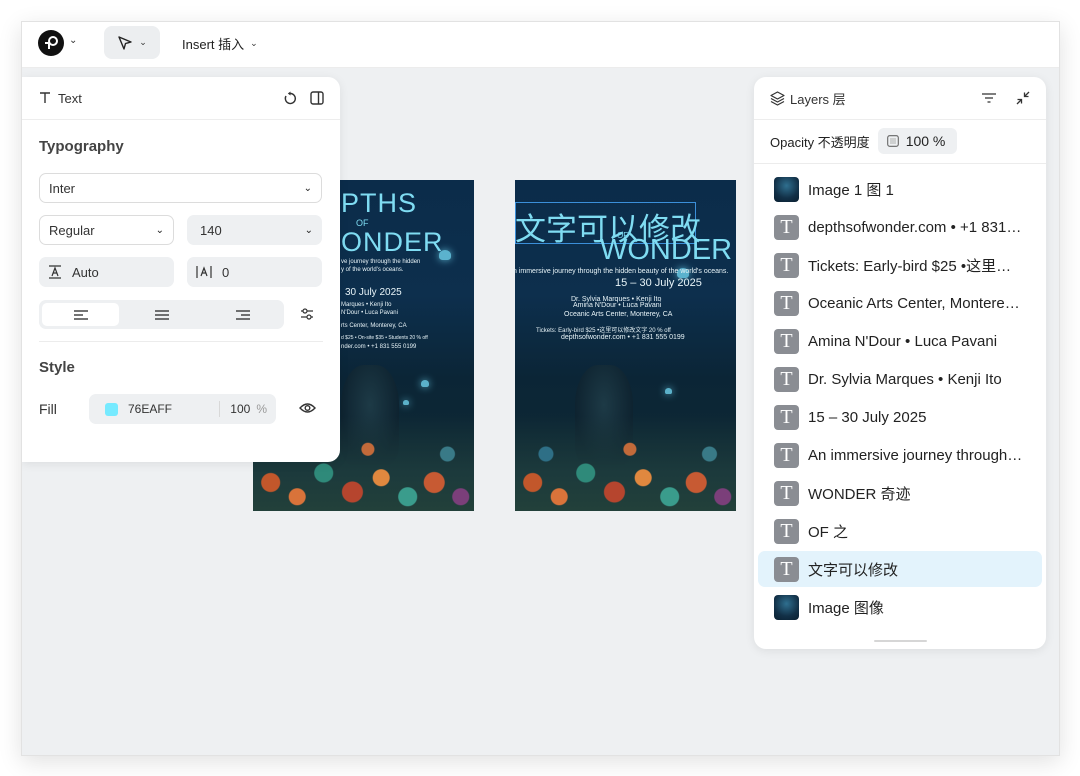 The image size is (1080, 776). I want to click on opacity-field: 100 %, so click(917, 141).